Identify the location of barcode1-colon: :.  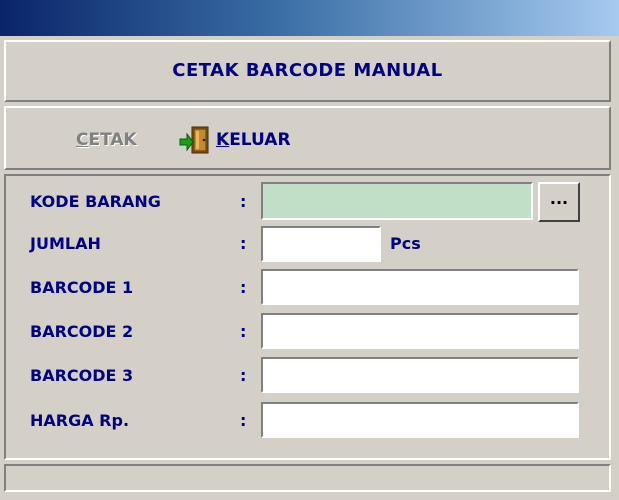
(243, 287).